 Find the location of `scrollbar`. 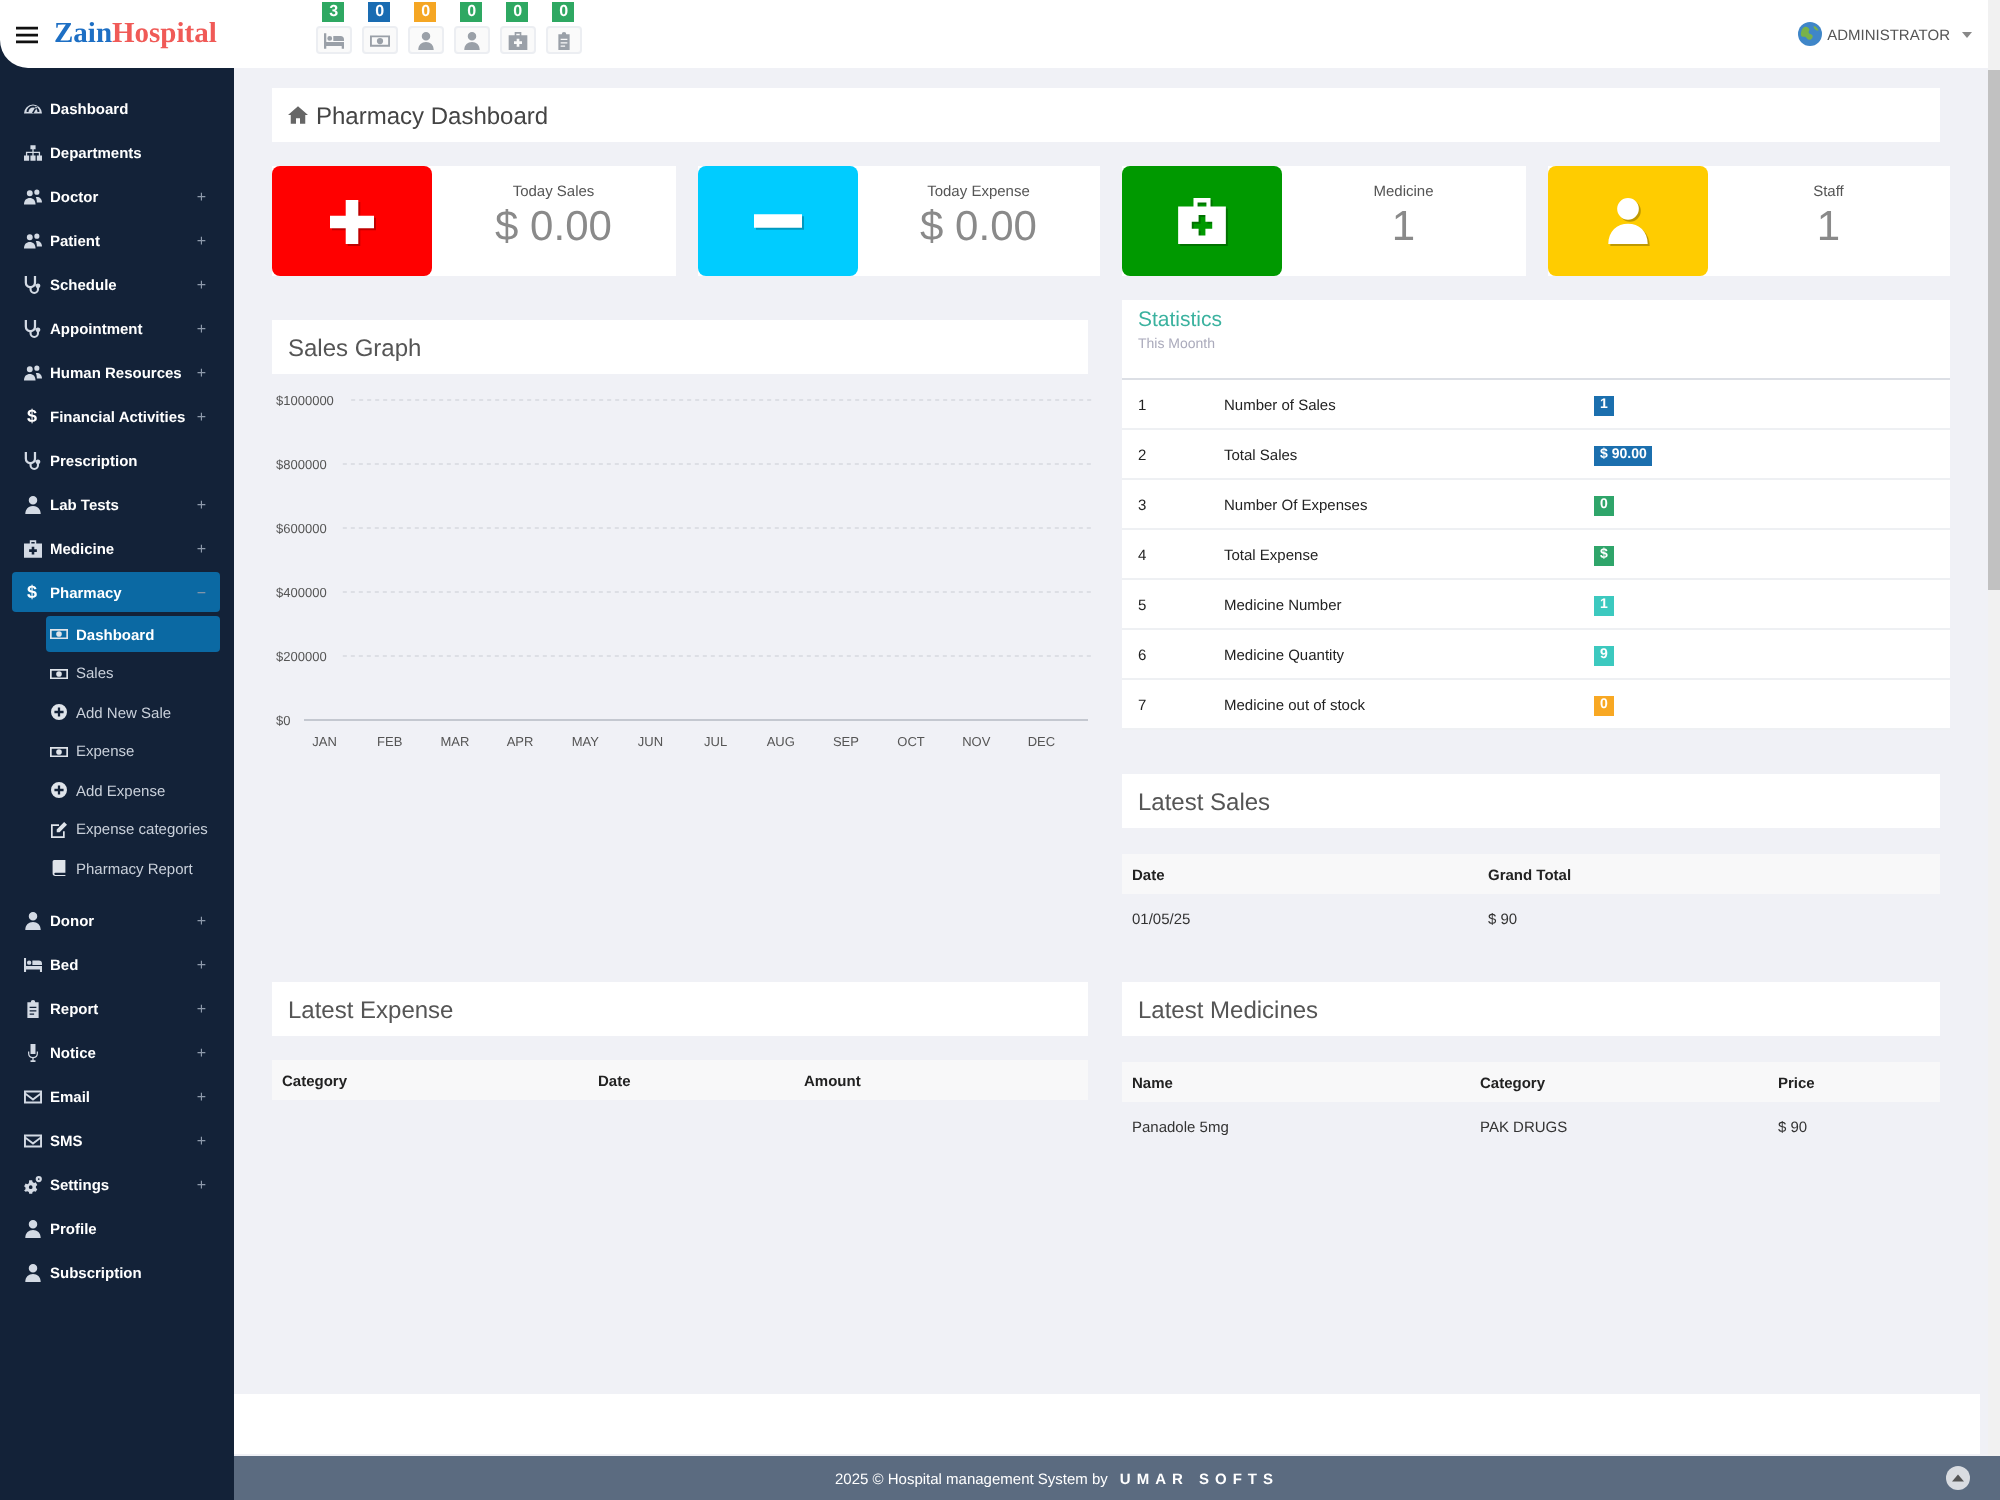

scrollbar is located at coordinates (1994, 728).